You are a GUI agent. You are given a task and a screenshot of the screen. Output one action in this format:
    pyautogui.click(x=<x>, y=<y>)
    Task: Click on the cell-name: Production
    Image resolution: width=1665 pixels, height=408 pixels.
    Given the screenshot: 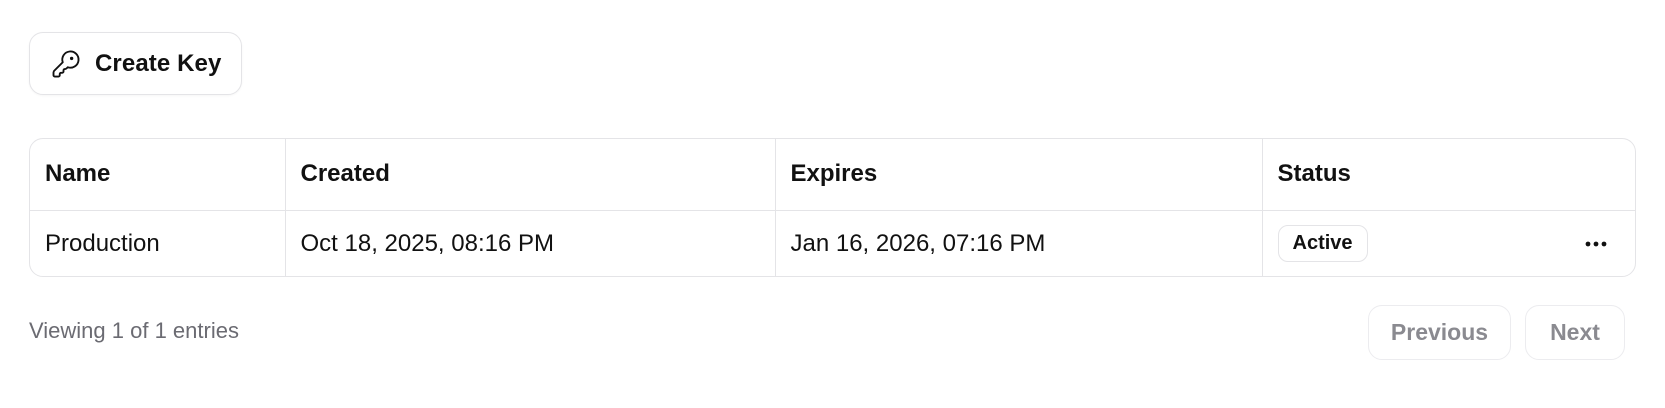 What is the action you would take?
    pyautogui.click(x=158, y=243)
    